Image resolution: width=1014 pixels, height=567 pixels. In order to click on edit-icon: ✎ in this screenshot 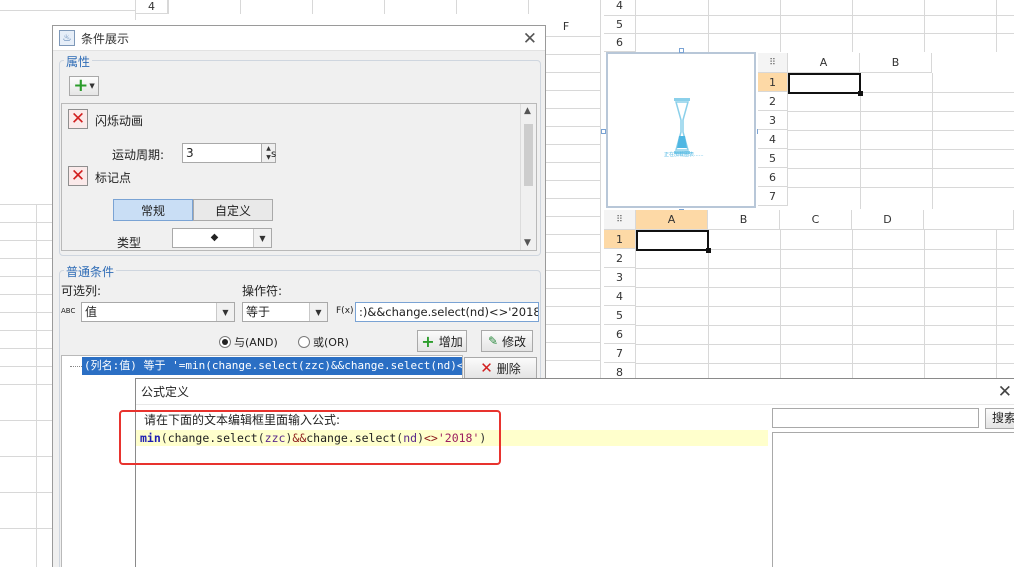, I will do `click(493, 341)`.